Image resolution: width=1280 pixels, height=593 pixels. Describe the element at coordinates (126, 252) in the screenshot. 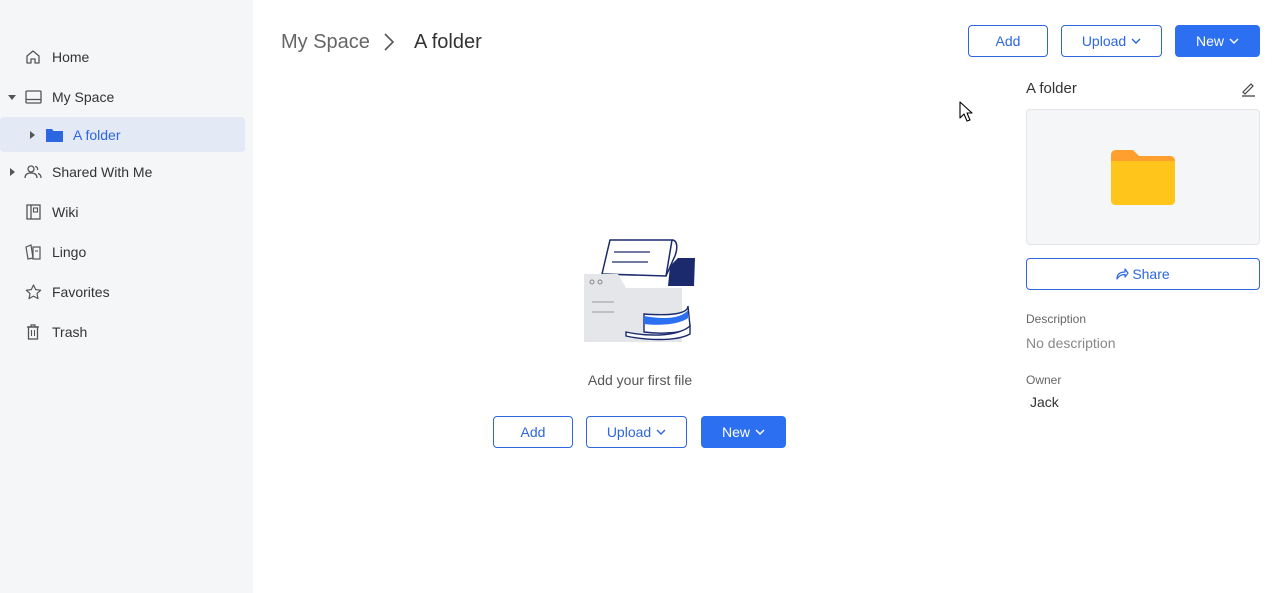

I see `sidebar-item-lingo: Lingo` at that location.